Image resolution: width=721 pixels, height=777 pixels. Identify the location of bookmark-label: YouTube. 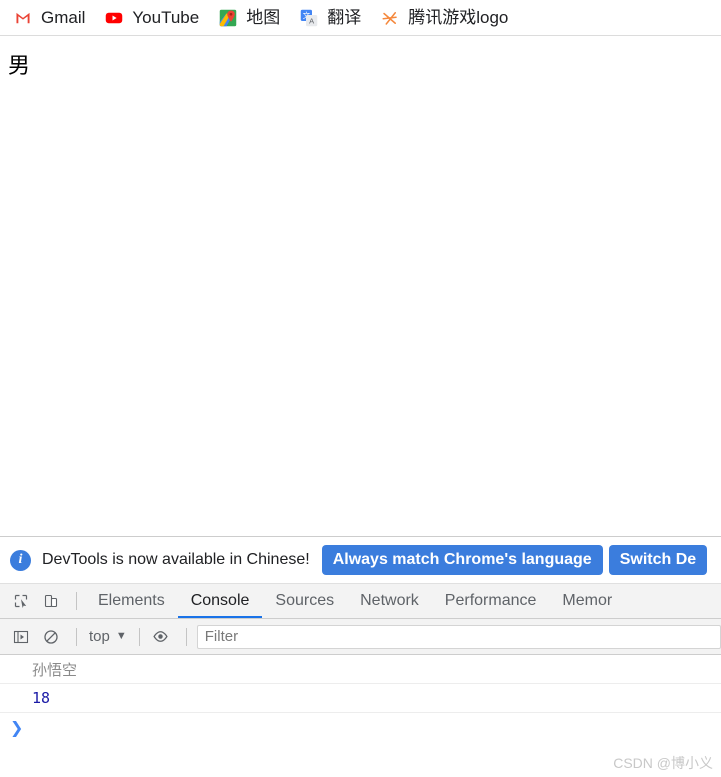
(166, 17).